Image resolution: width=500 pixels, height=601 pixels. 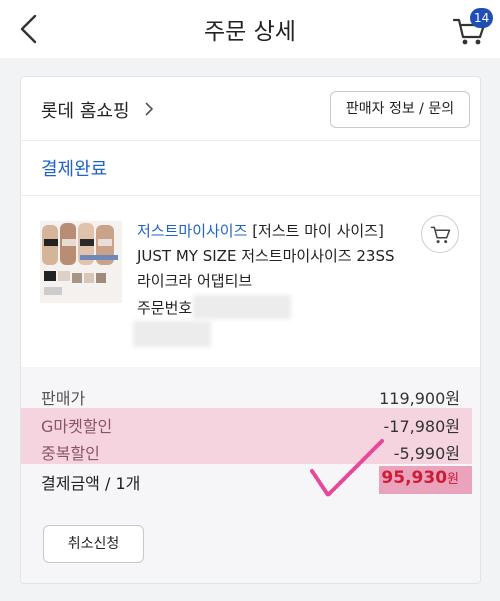 I want to click on add-to-cart-icon, so click(x=440, y=234).